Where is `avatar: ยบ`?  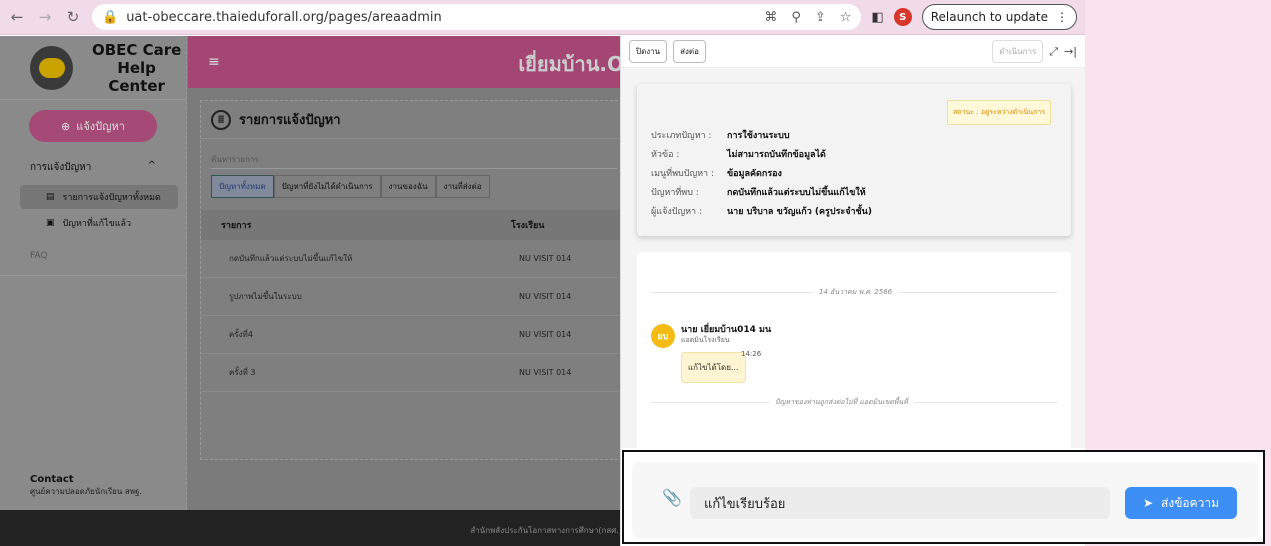 avatar: ยบ is located at coordinates (663, 336).